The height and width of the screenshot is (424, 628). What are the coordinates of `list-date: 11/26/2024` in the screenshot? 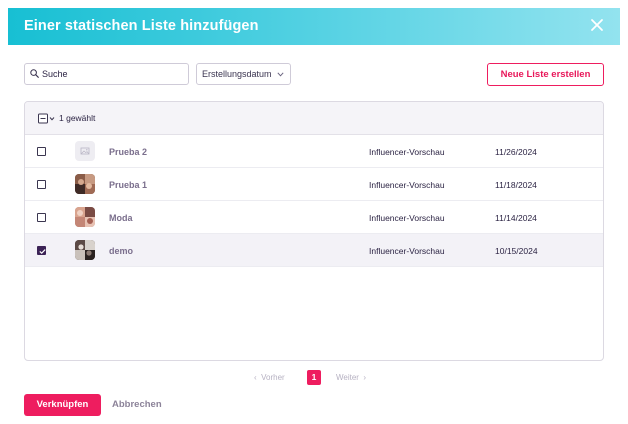 It's located at (516, 152).